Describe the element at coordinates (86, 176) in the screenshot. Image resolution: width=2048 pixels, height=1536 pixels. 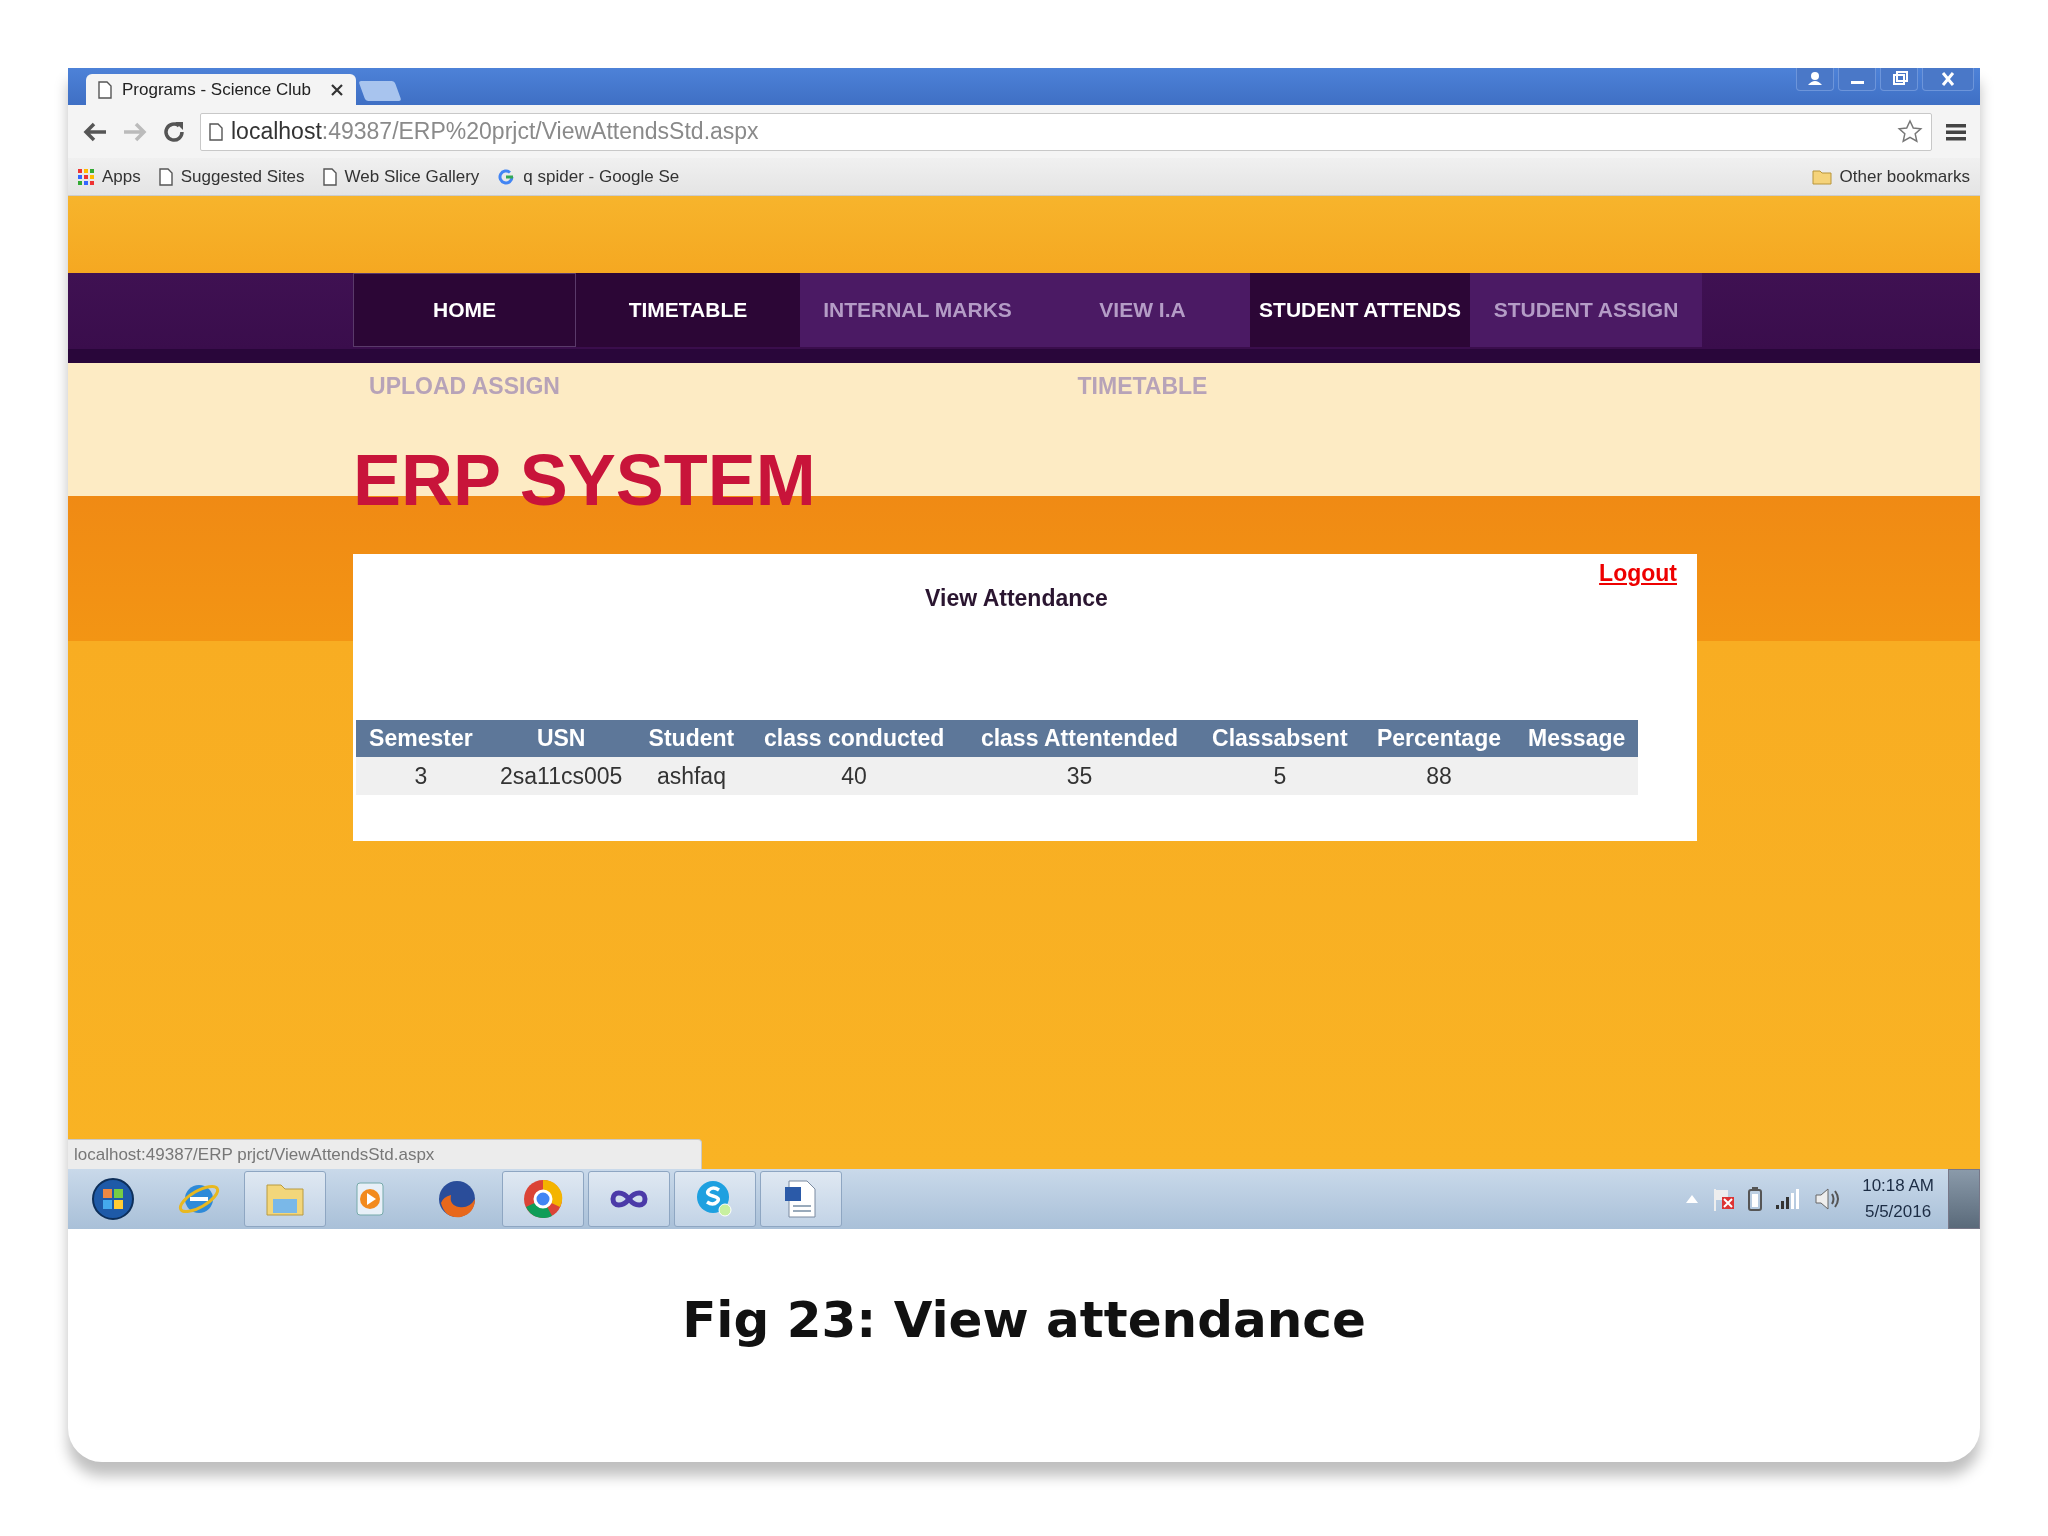
I see `apps-icon` at that location.